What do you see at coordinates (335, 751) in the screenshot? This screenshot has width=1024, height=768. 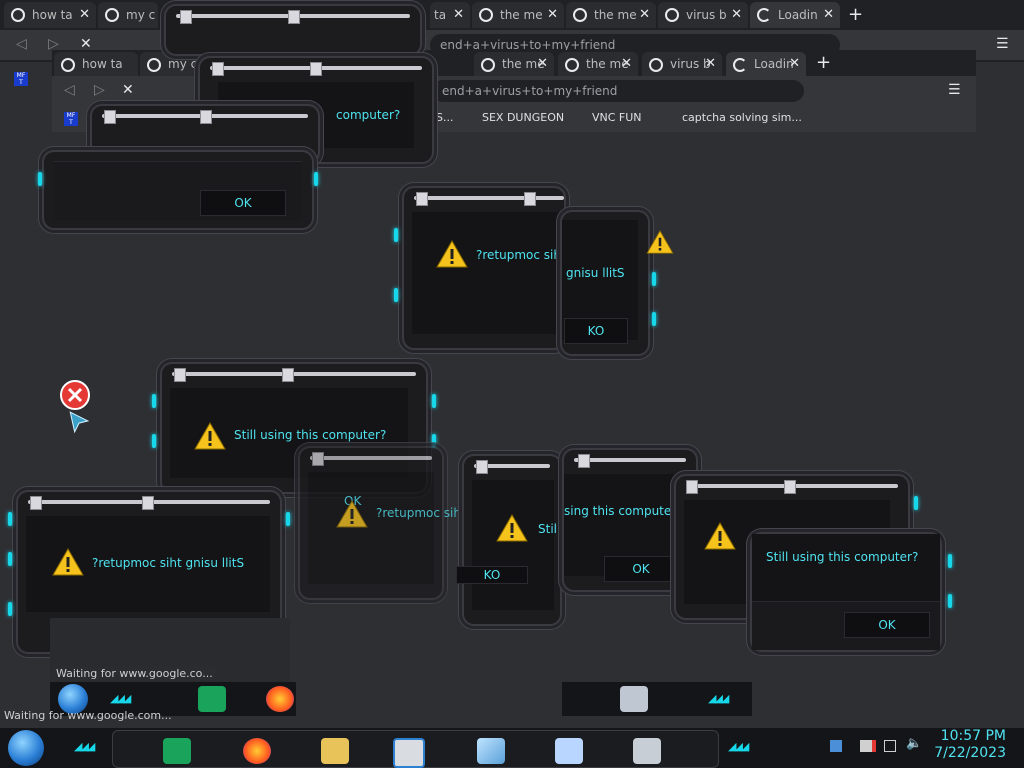 I see `file-explorer-icon` at bounding box center [335, 751].